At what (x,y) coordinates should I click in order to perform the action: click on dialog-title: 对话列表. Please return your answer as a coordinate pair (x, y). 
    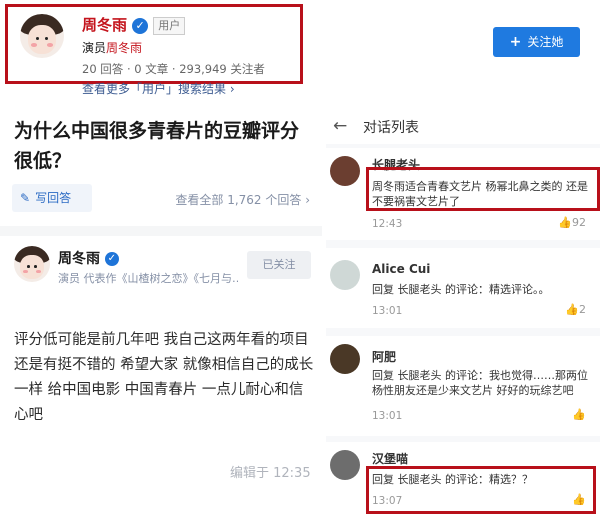
    Looking at the image, I should click on (391, 128).